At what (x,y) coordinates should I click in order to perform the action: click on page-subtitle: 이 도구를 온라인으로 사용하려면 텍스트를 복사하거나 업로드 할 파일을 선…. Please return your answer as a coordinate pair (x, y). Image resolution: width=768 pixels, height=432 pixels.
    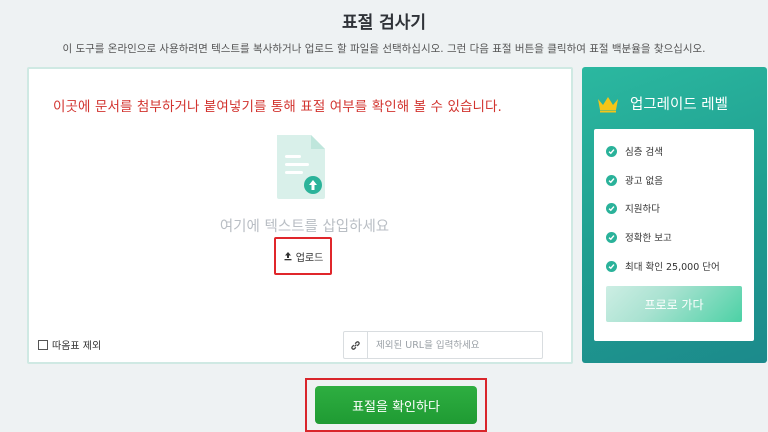
    Looking at the image, I should click on (384, 49).